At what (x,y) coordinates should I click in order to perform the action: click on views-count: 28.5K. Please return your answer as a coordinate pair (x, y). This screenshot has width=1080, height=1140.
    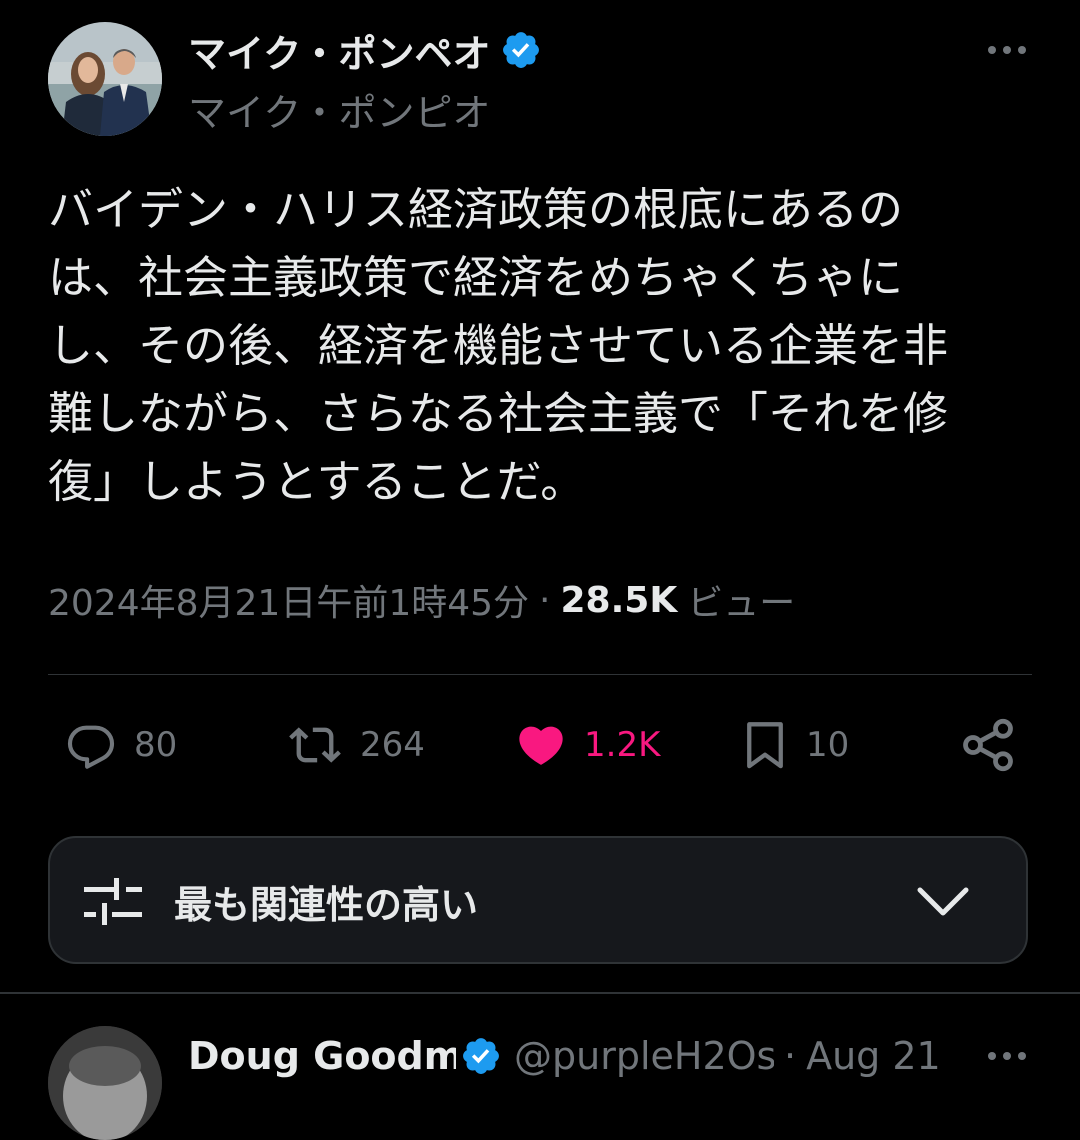
    Looking at the image, I should click on (619, 600).